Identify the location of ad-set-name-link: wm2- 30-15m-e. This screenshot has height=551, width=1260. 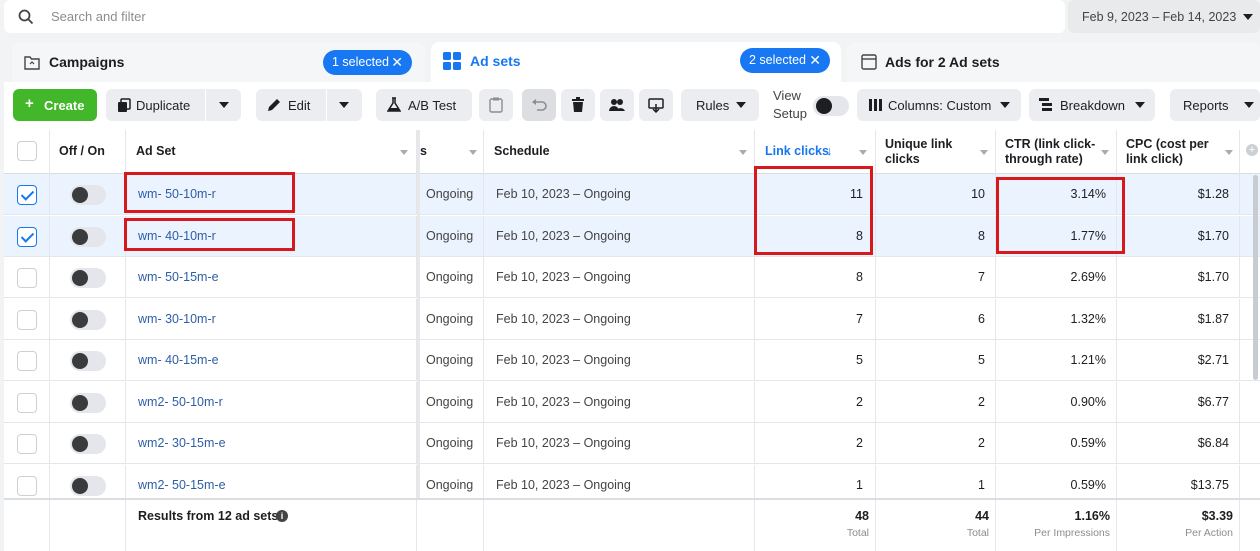
(182, 443).